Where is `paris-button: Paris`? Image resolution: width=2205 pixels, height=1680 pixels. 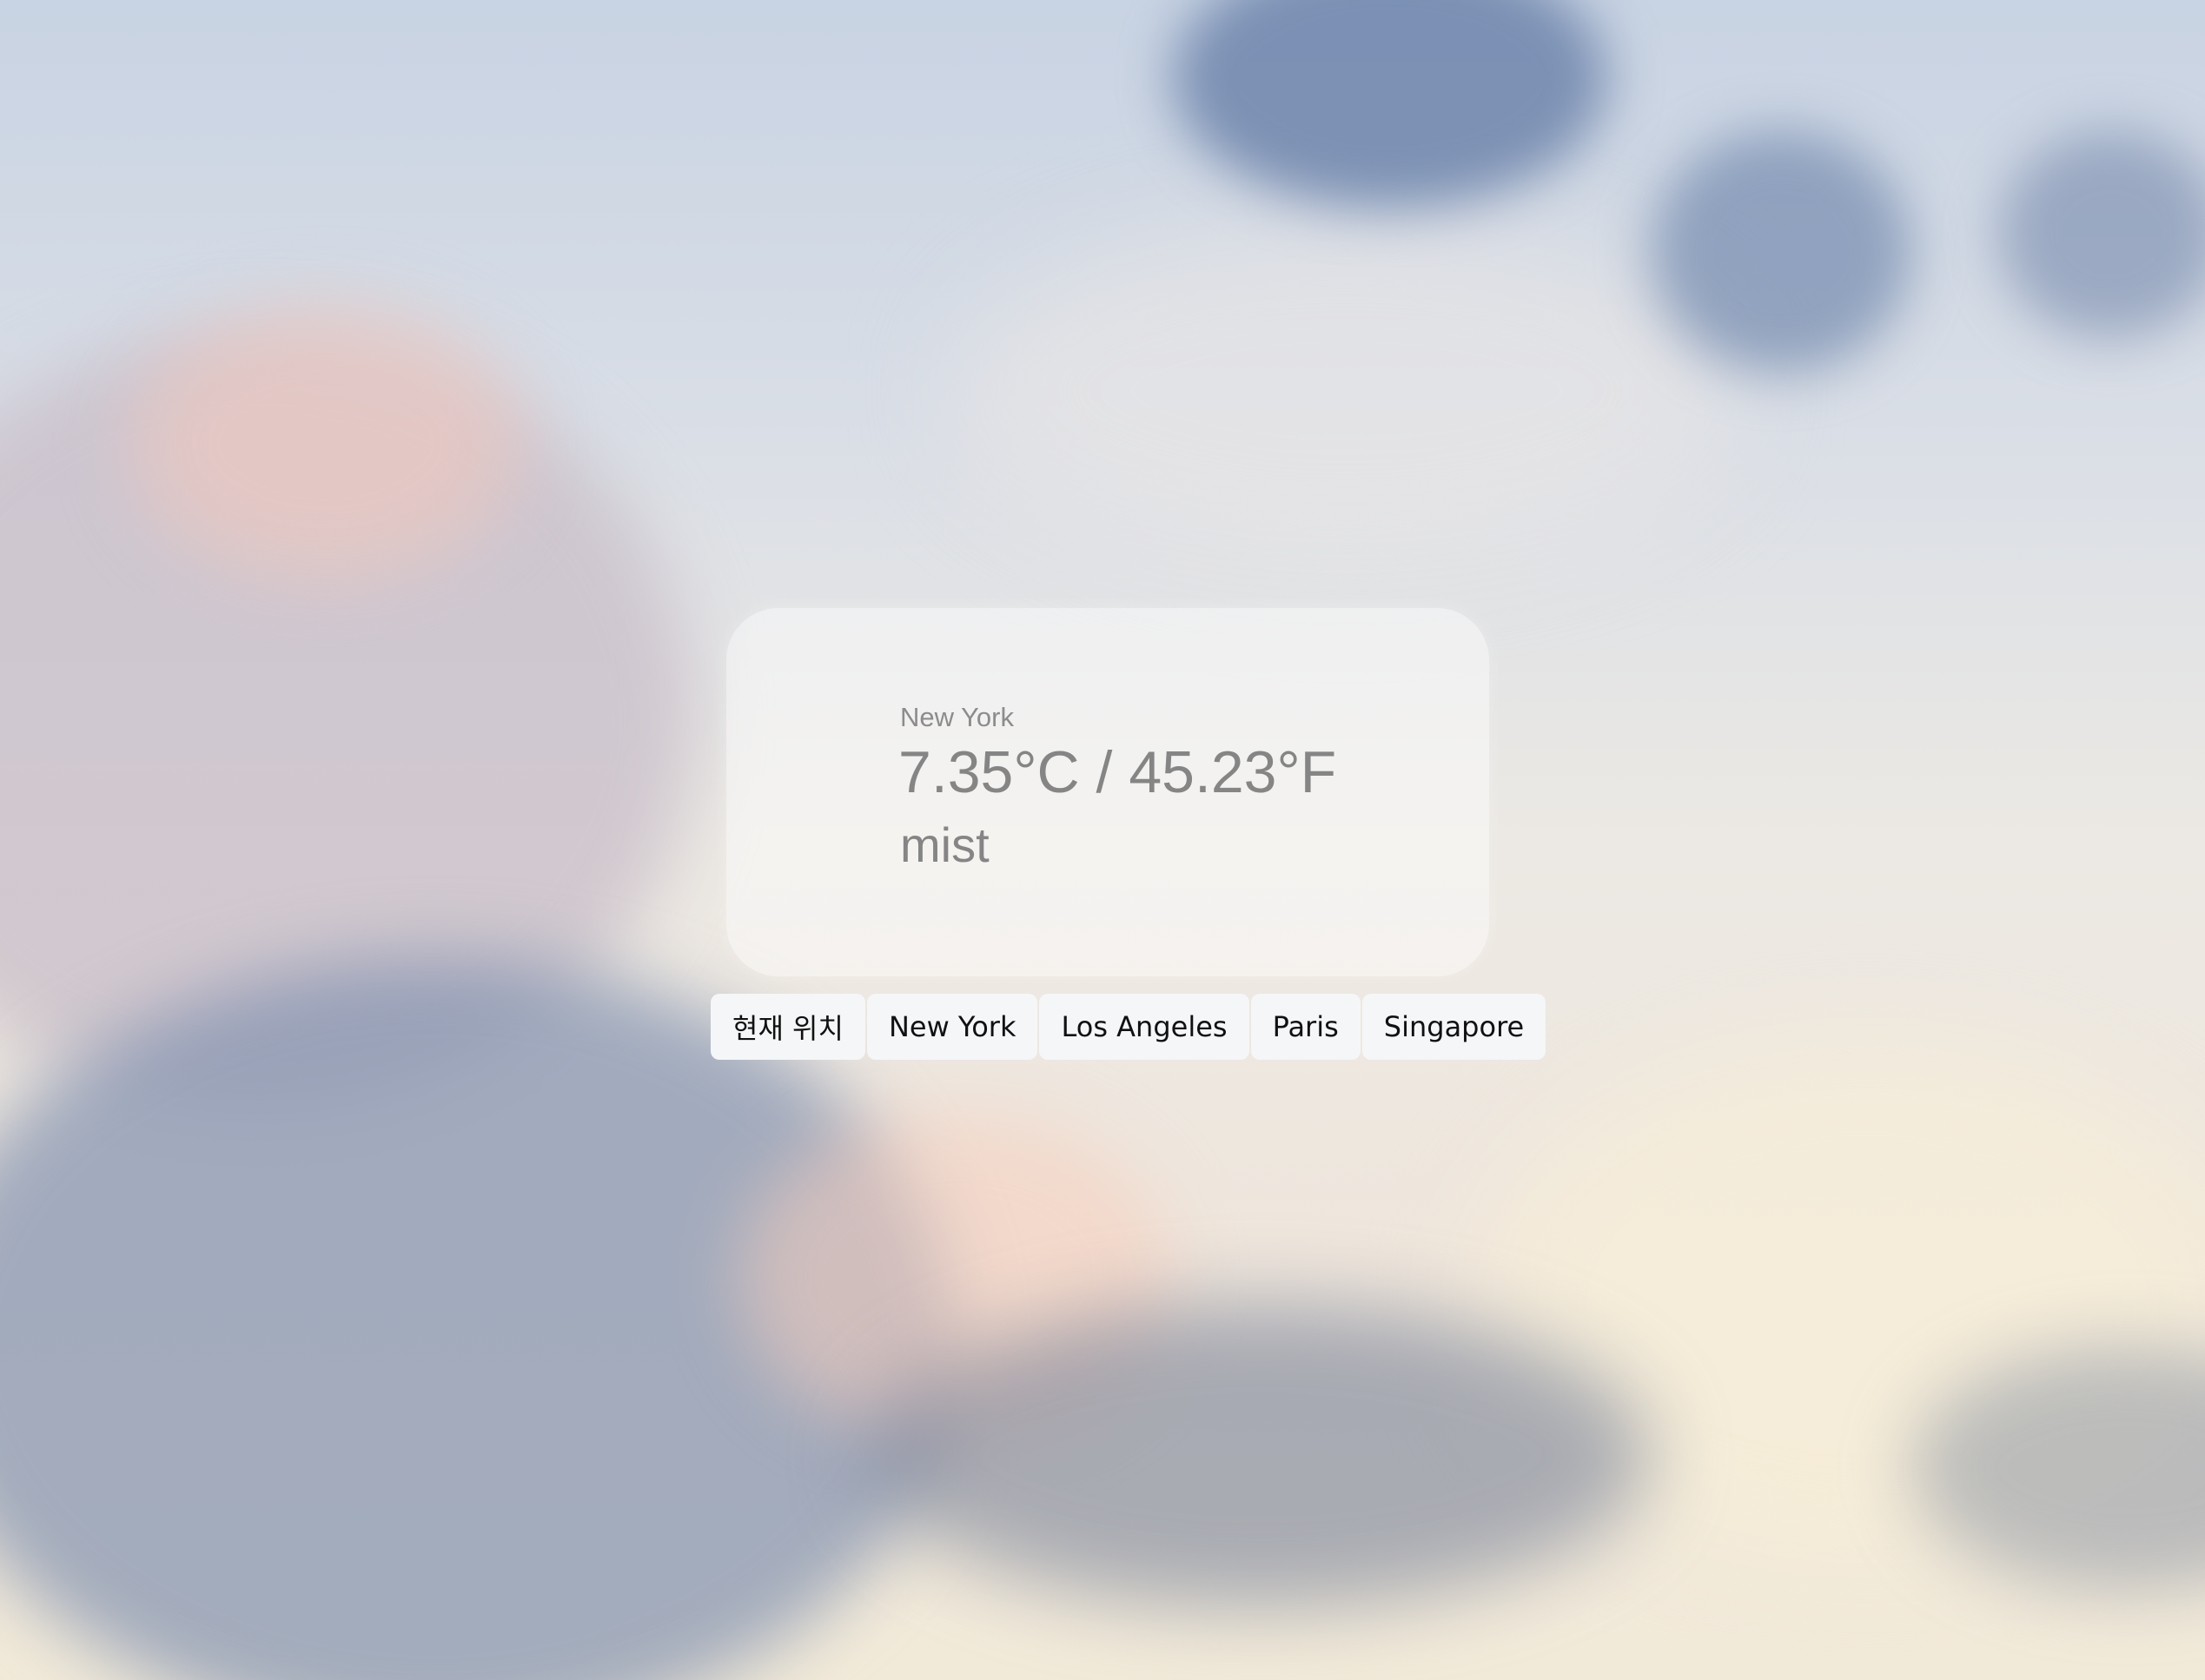 paris-button: Paris is located at coordinates (1305, 1027).